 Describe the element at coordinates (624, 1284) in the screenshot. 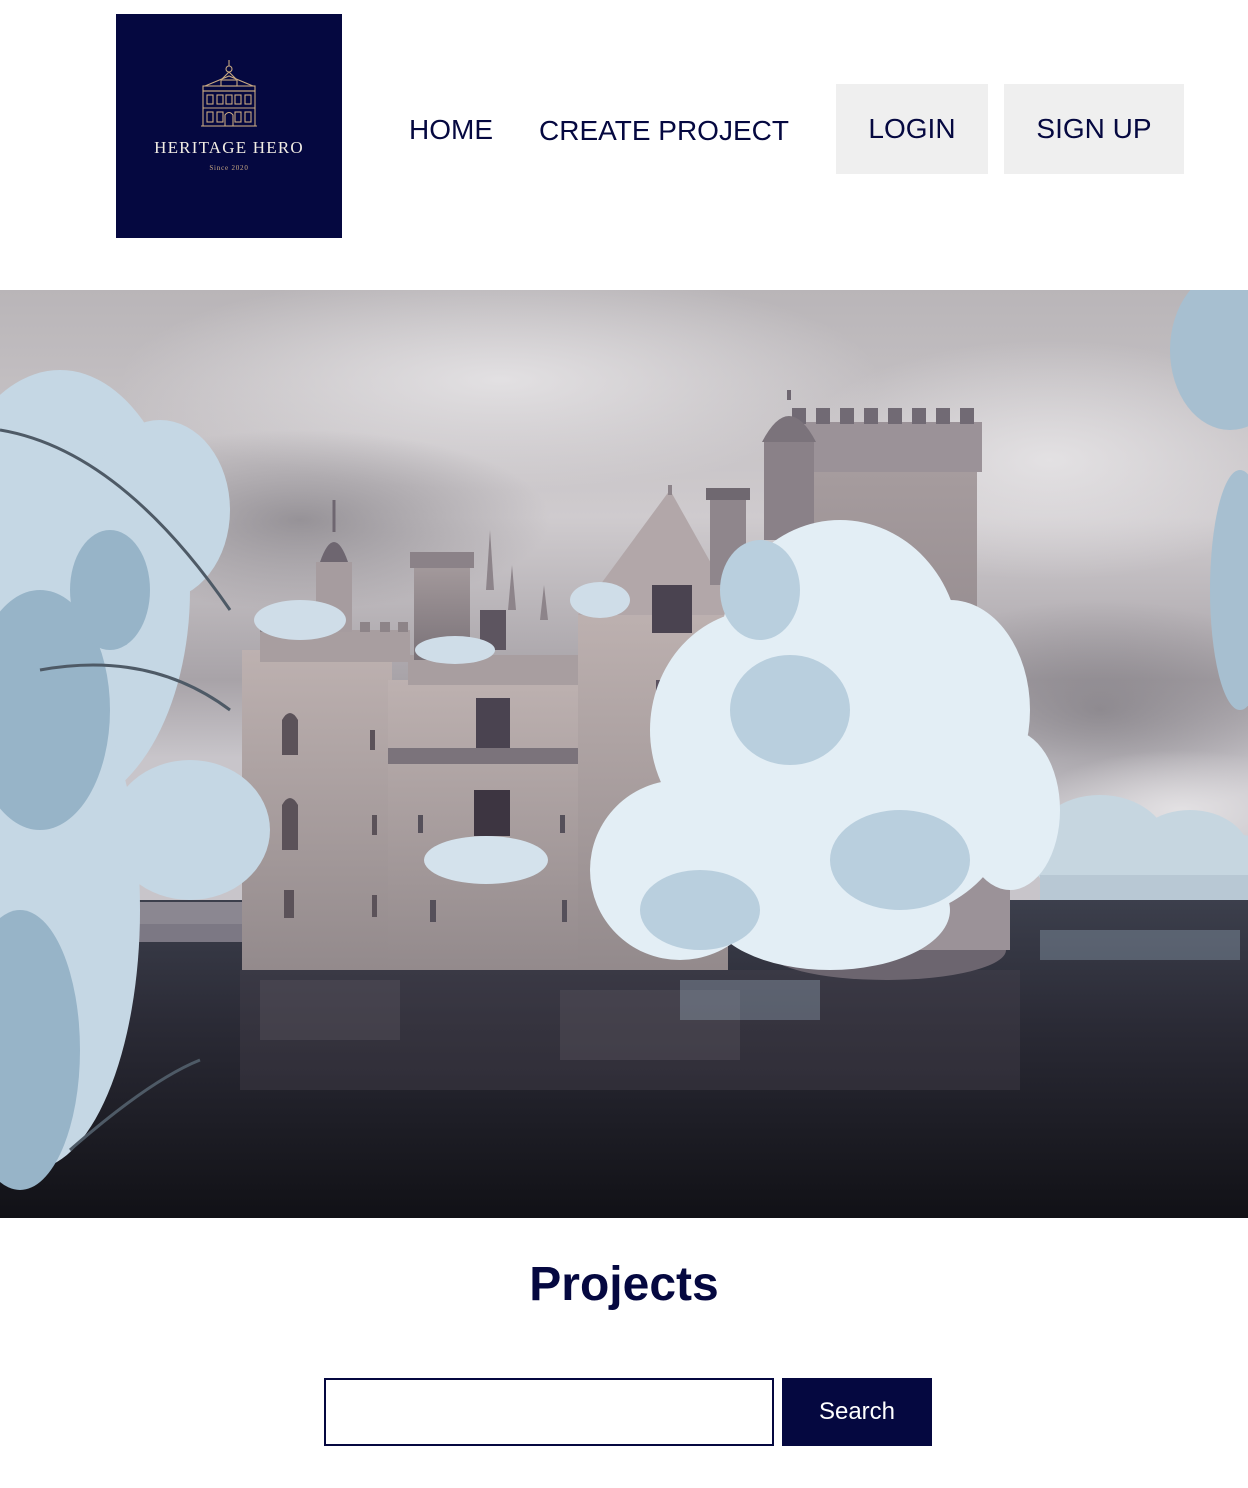

I see `projects-heading: Projects` at that location.